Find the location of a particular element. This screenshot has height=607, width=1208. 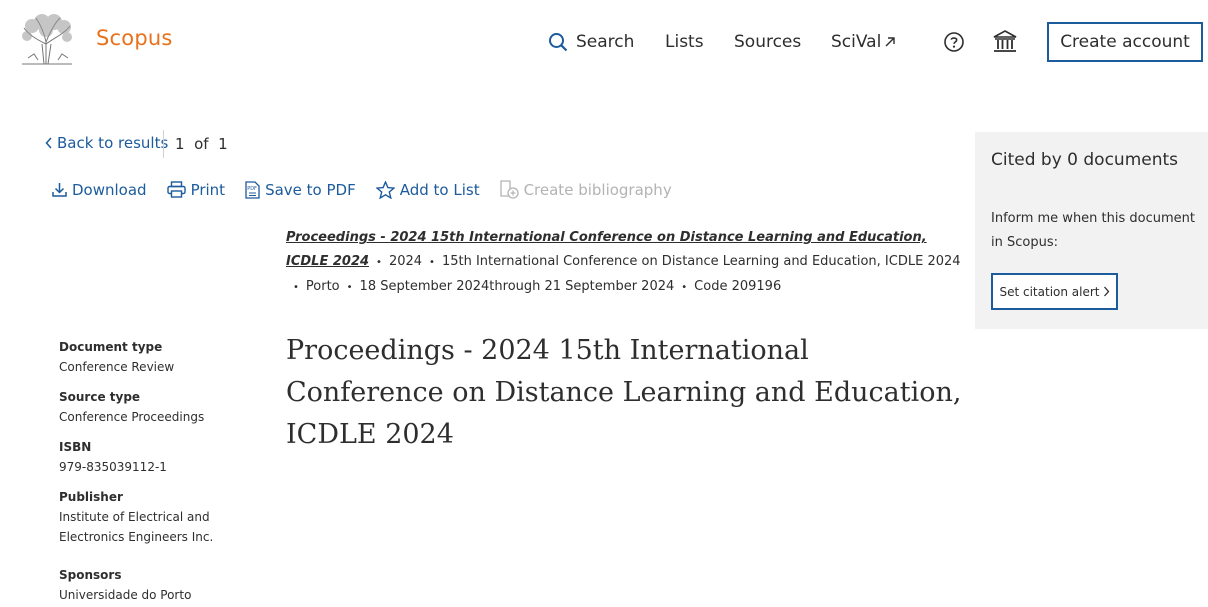

print-label: Print is located at coordinates (208, 189).